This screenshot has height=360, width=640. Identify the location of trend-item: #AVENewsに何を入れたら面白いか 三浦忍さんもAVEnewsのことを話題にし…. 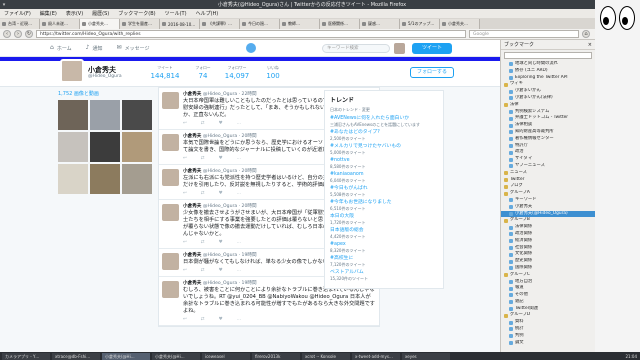
(384, 121).